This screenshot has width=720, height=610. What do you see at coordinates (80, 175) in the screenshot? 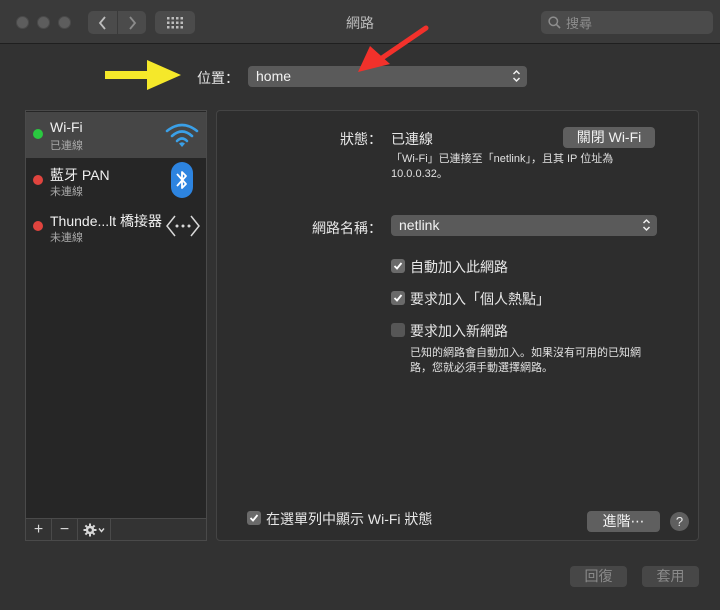
I see `service-name: 藍牙 PAN` at bounding box center [80, 175].